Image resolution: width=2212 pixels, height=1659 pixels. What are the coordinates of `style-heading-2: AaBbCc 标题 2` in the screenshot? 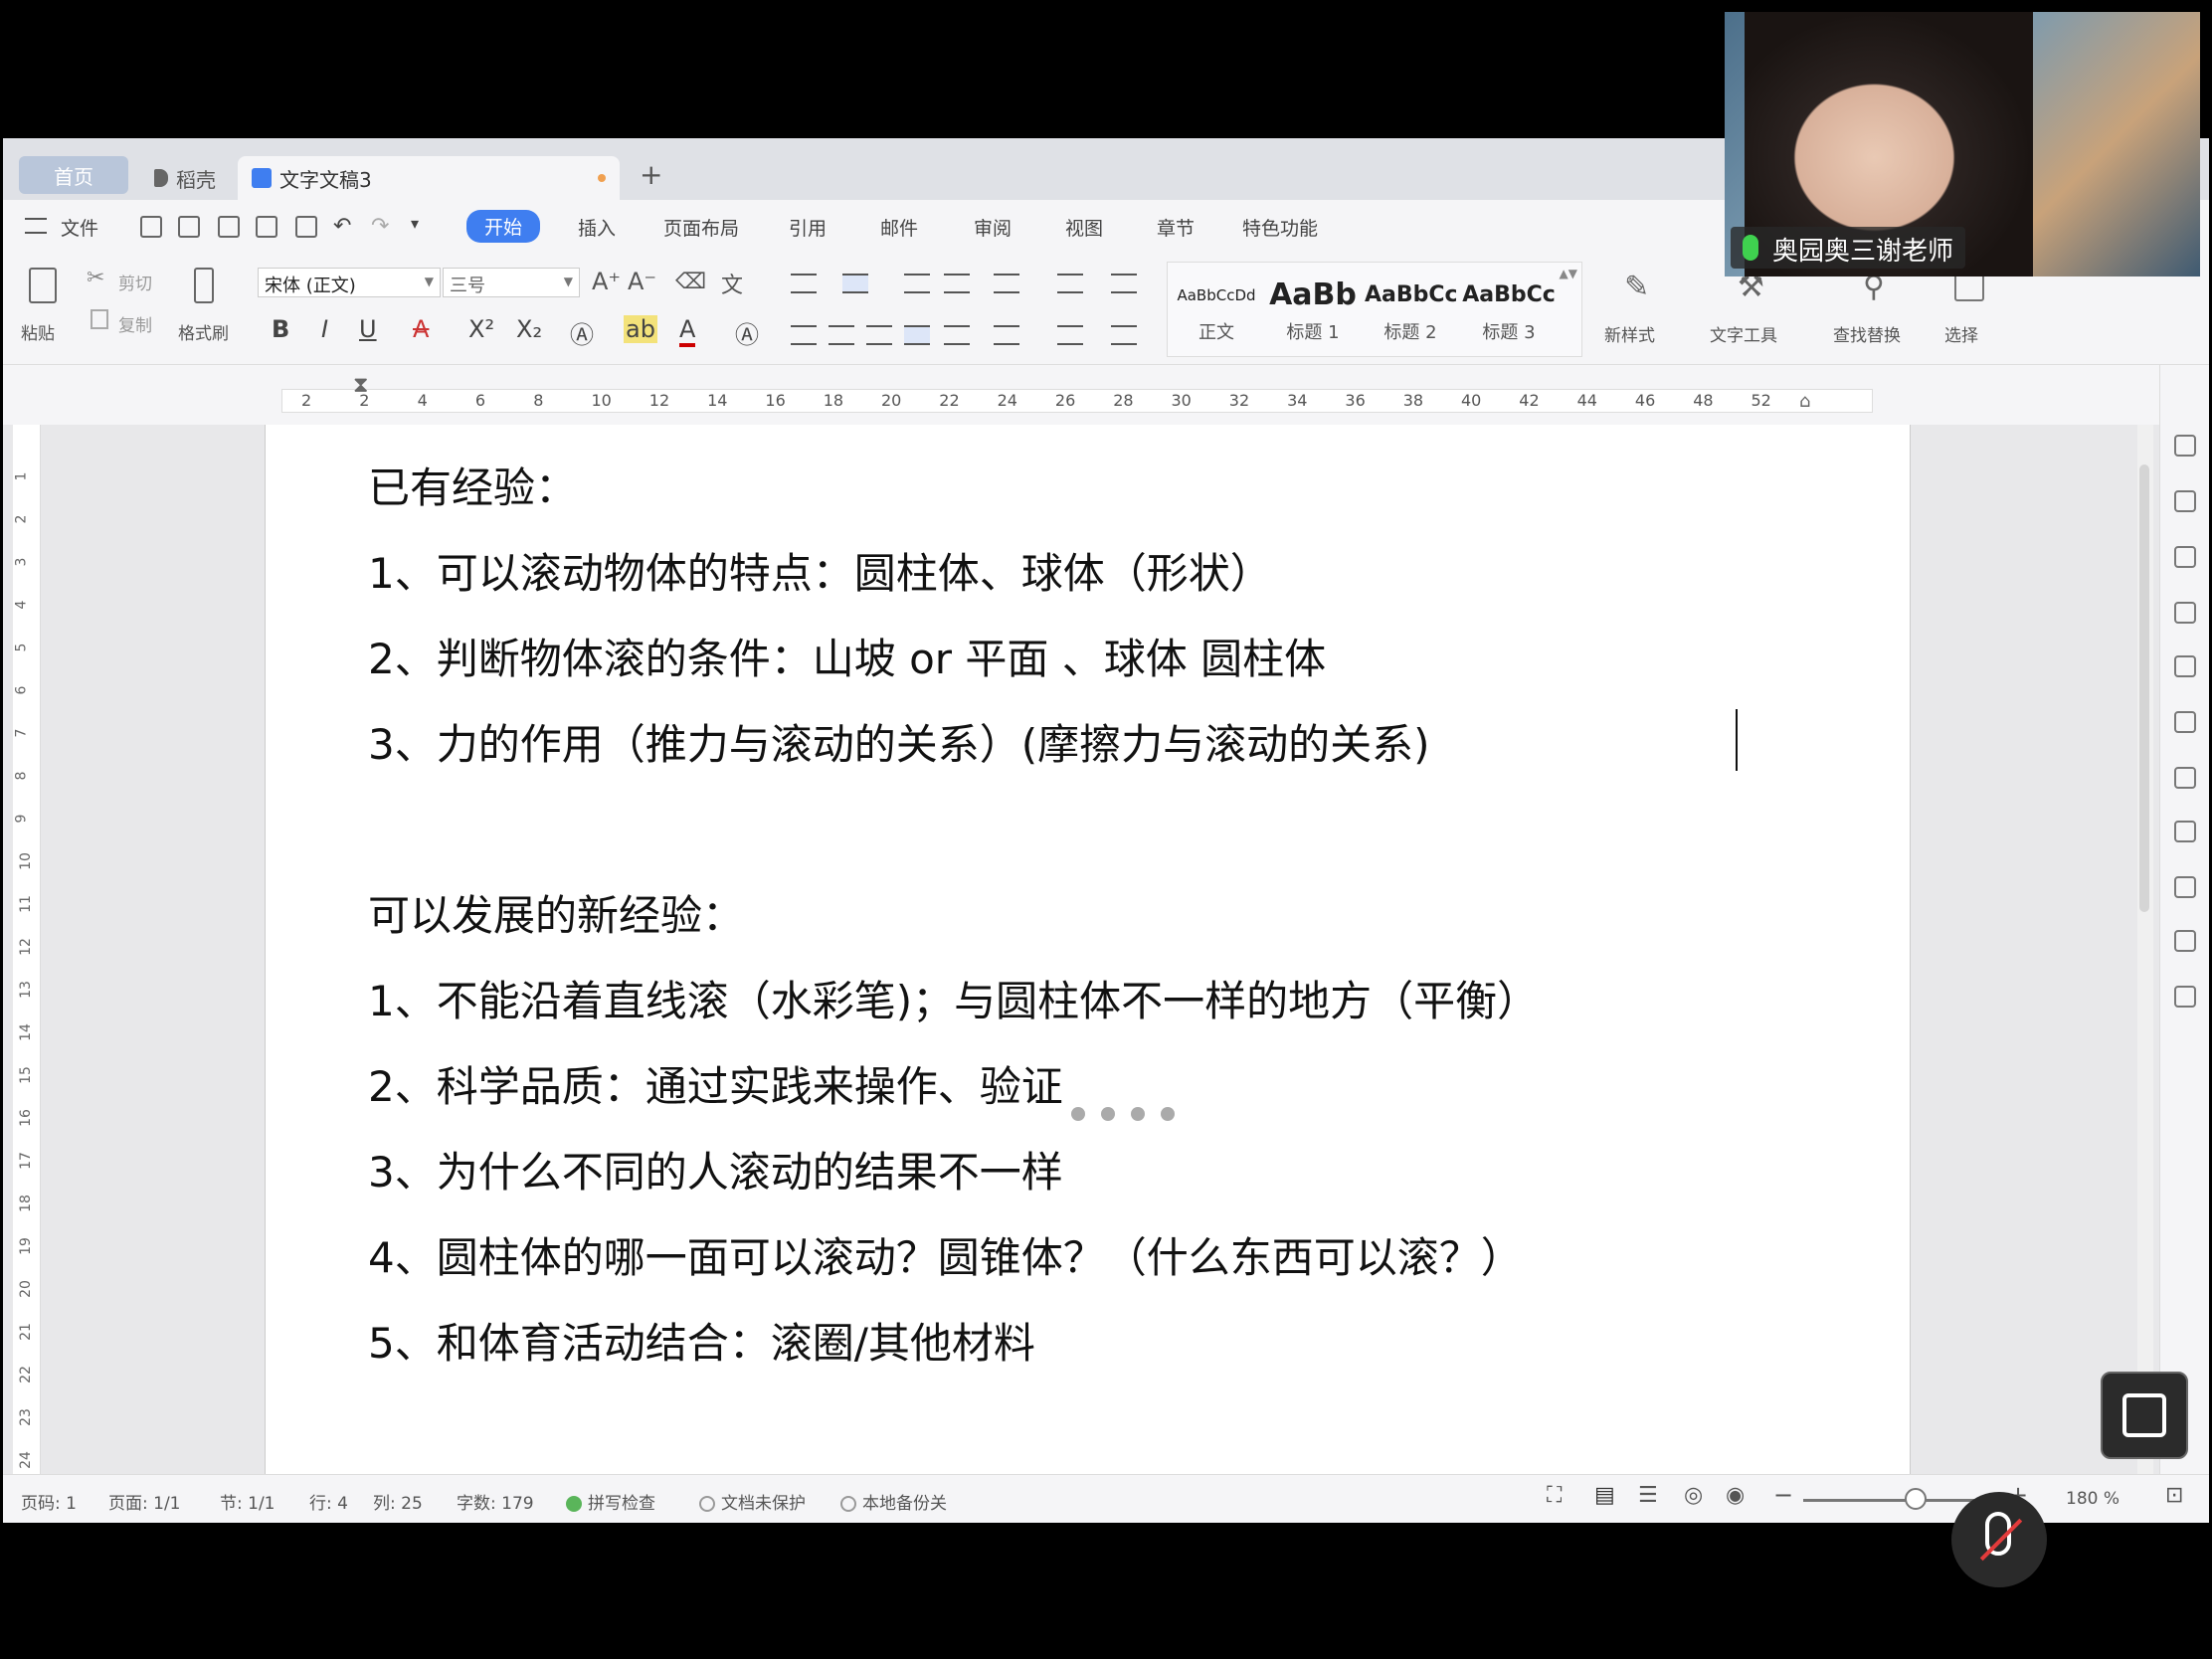 It's located at (1410, 317).